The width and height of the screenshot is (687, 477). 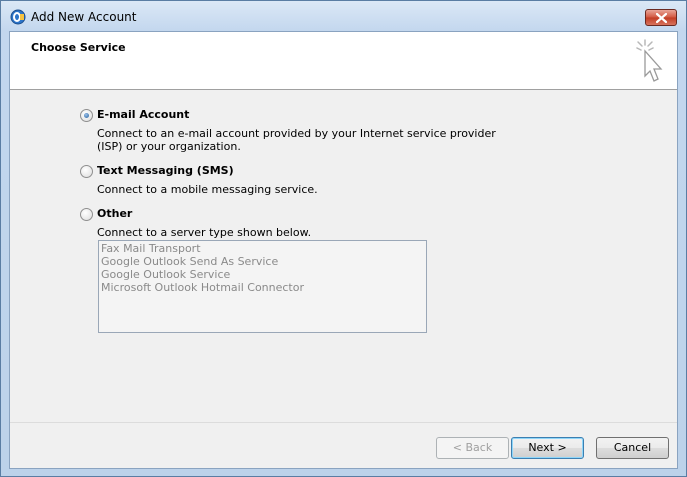 I want to click on email-account-radio, so click(x=86, y=115).